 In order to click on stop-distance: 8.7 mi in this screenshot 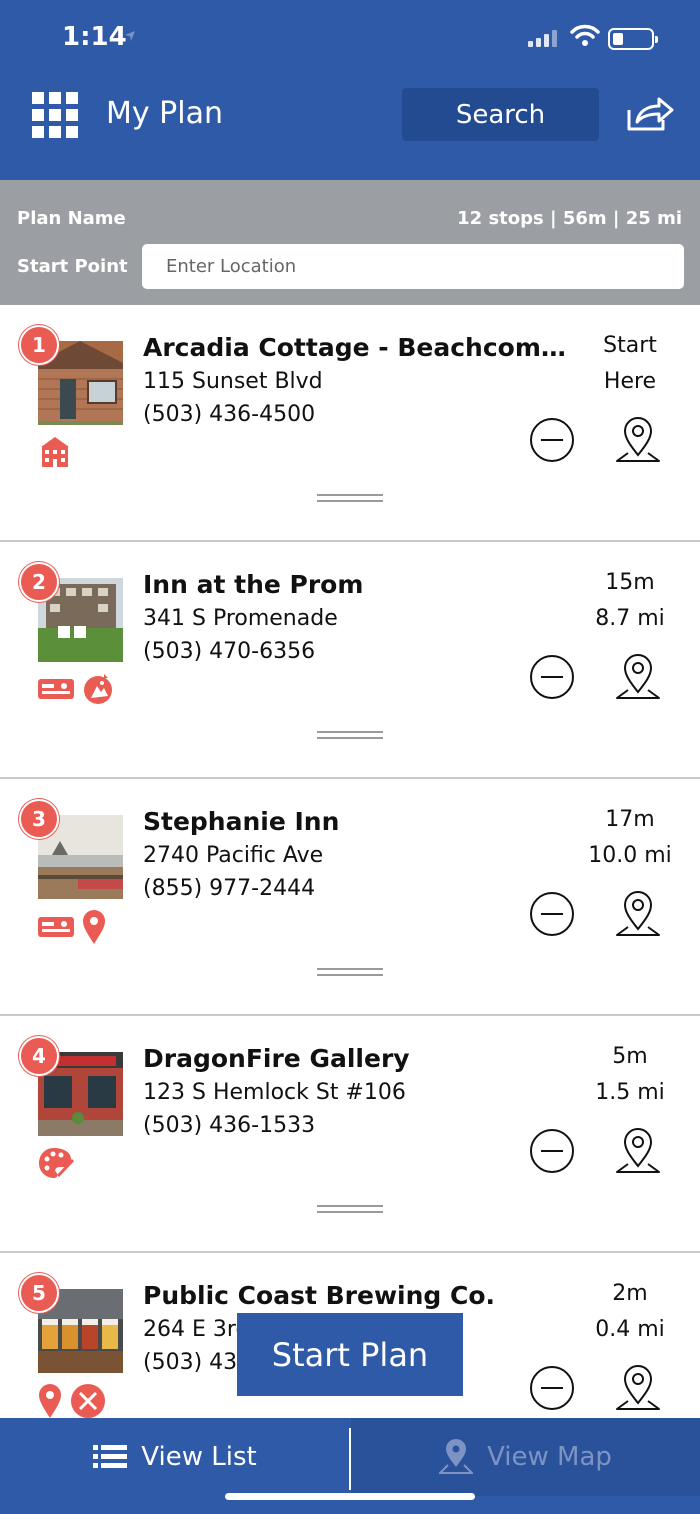, I will do `click(630, 618)`.